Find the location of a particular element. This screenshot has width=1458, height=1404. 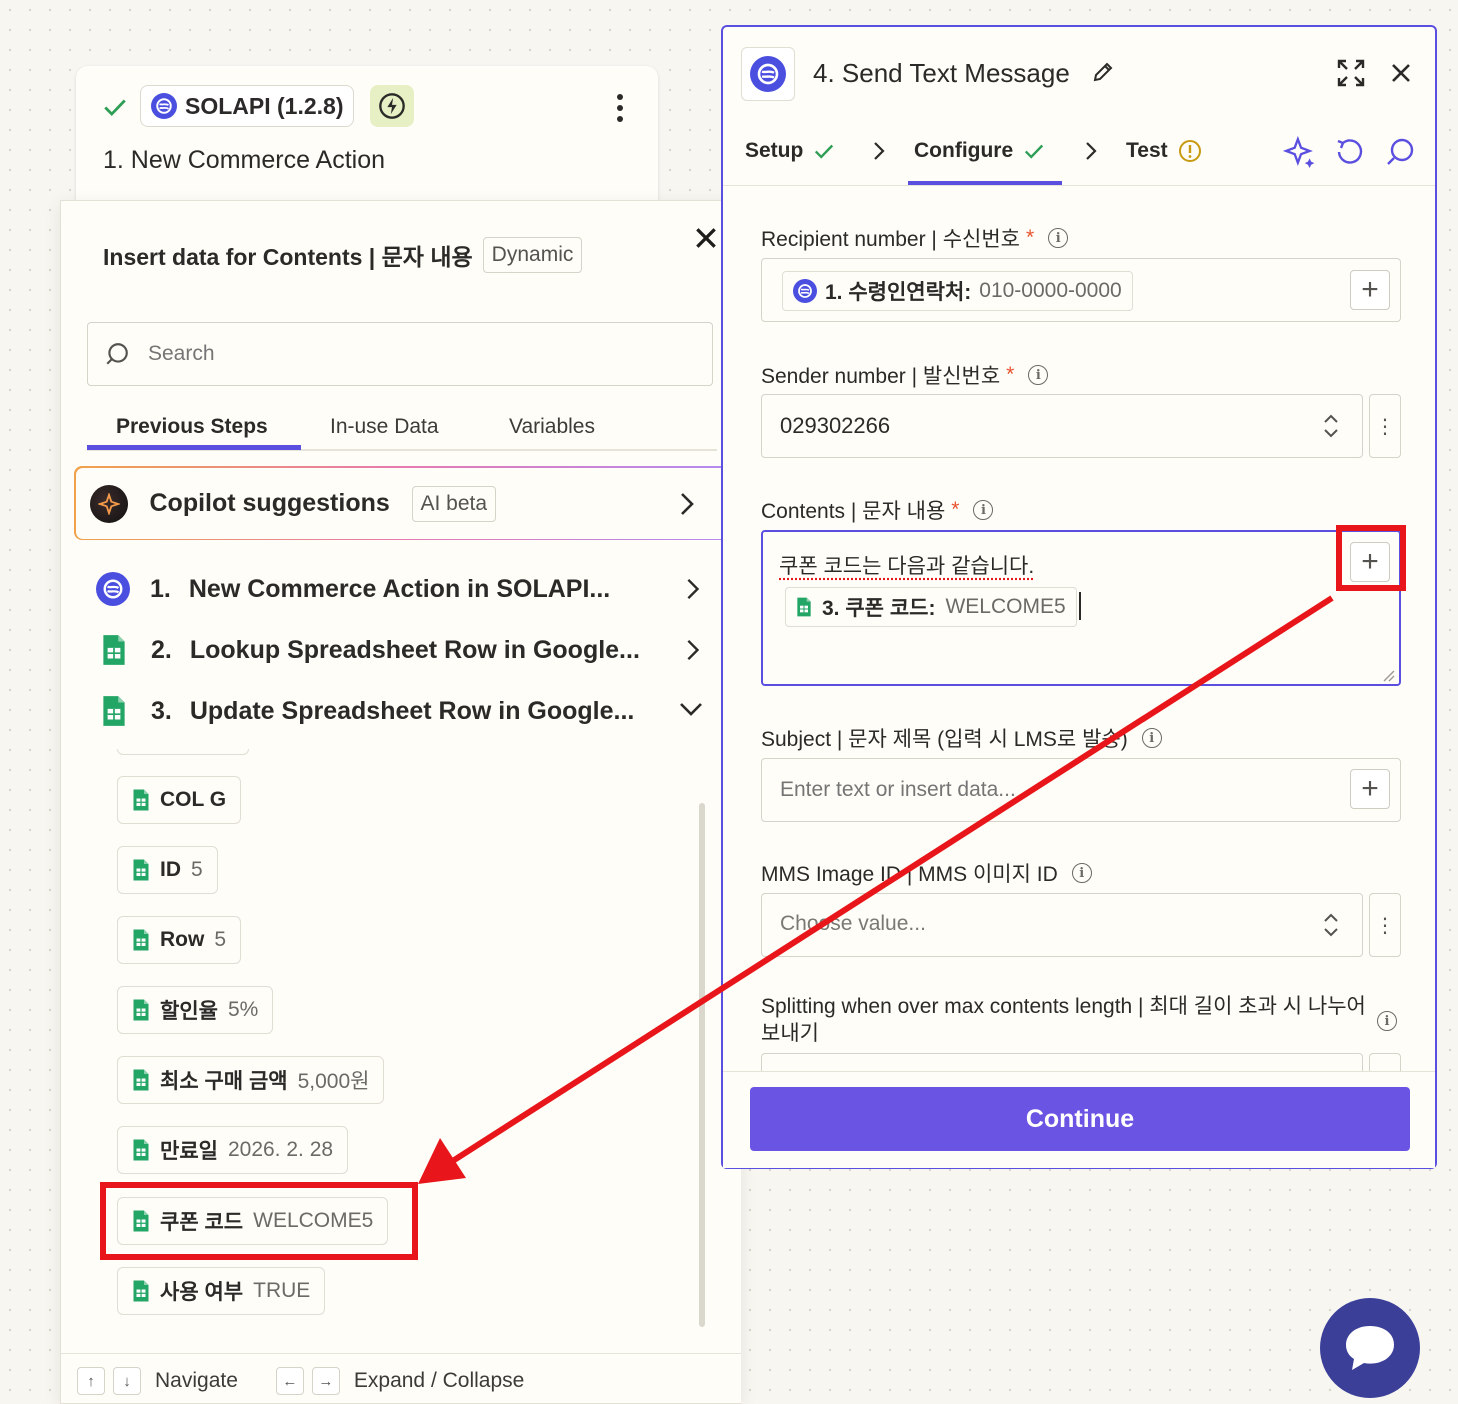

chat-support-button is located at coordinates (1370, 1348).